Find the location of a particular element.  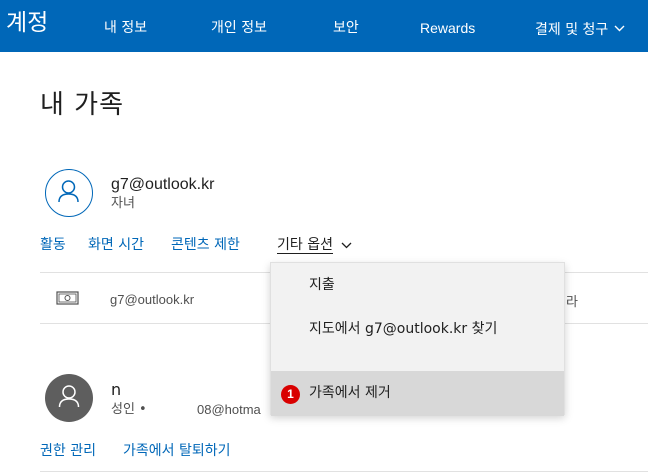

nav-my-info: 내 정보 is located at coordinates (125, 28).